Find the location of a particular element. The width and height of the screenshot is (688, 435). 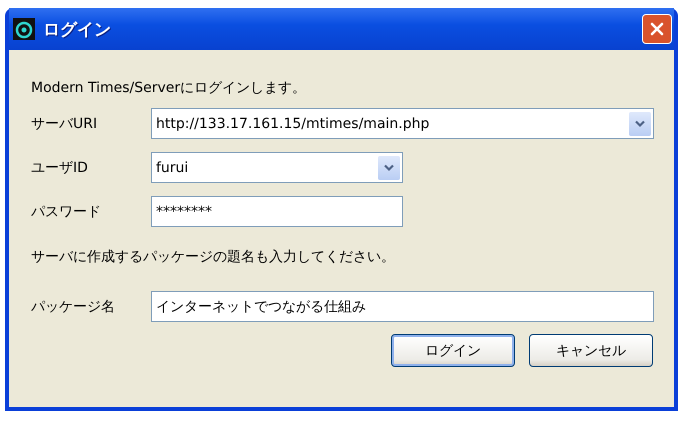

combo-box: furui is located at coordinates (277, 167).